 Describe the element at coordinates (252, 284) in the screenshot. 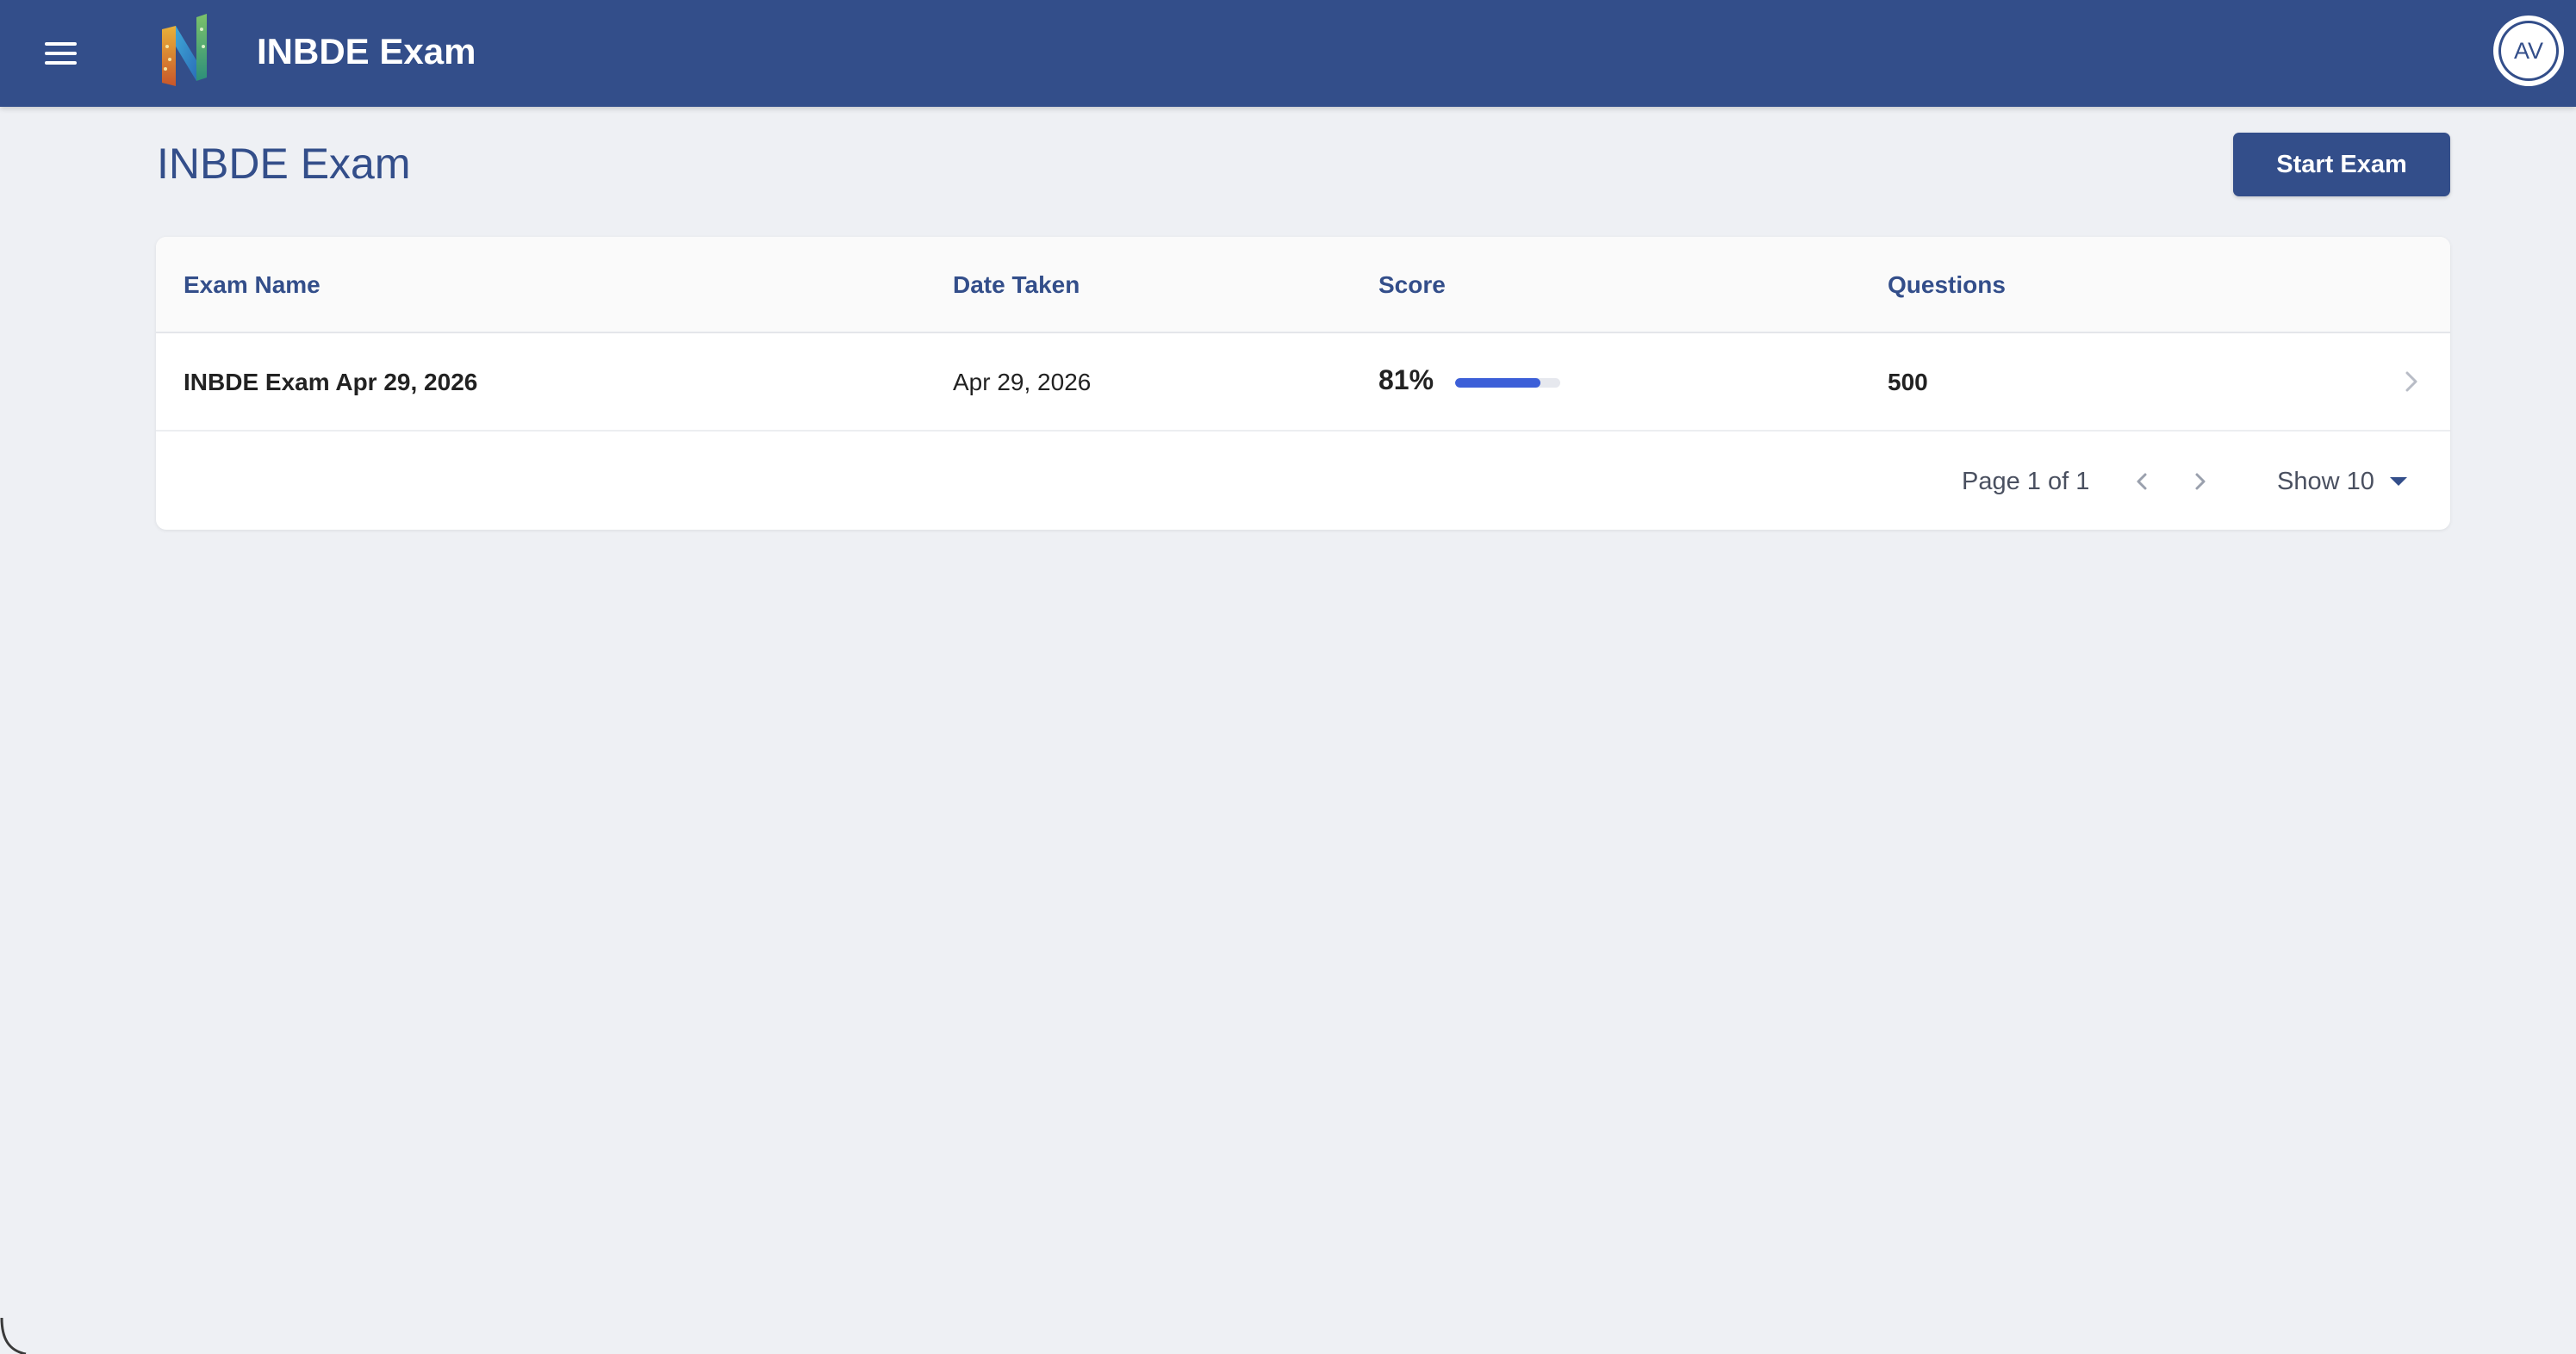

I see `column-header-exam-name: Exam Name` at that location.